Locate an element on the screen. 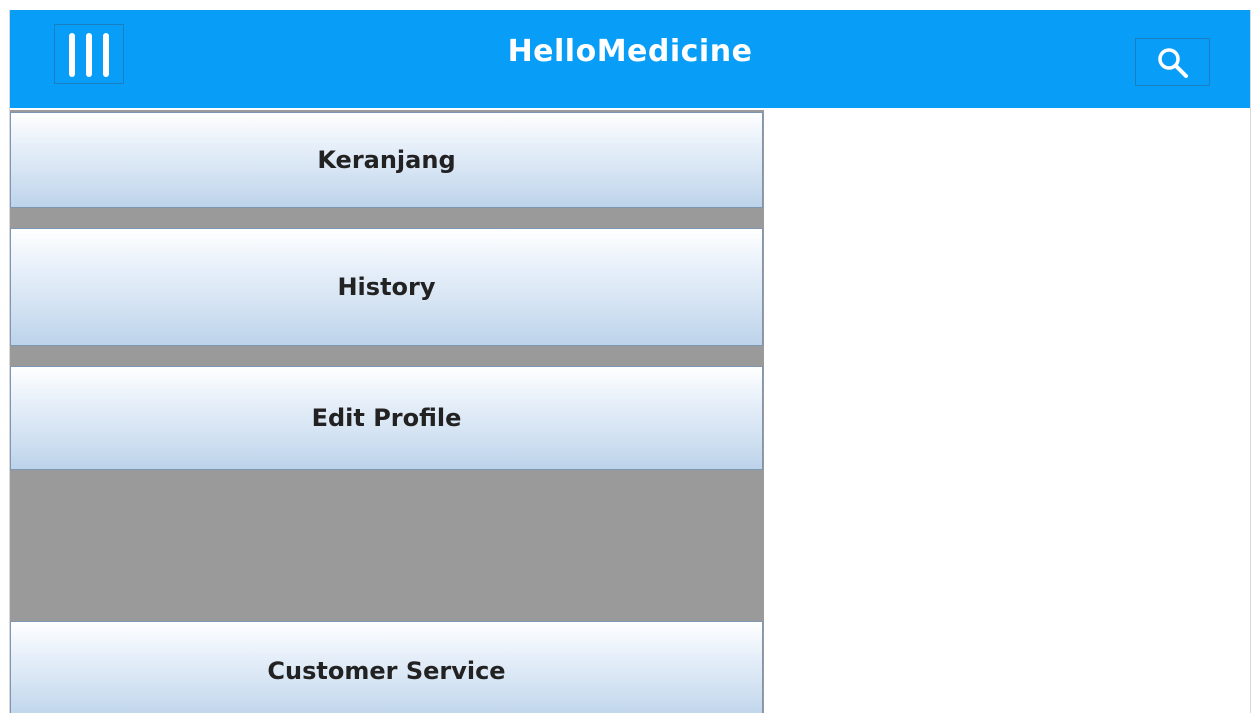 Image resolution: width=1253 pixels, height=713 pixels. history-label: History is located at coordinates (386, 287).